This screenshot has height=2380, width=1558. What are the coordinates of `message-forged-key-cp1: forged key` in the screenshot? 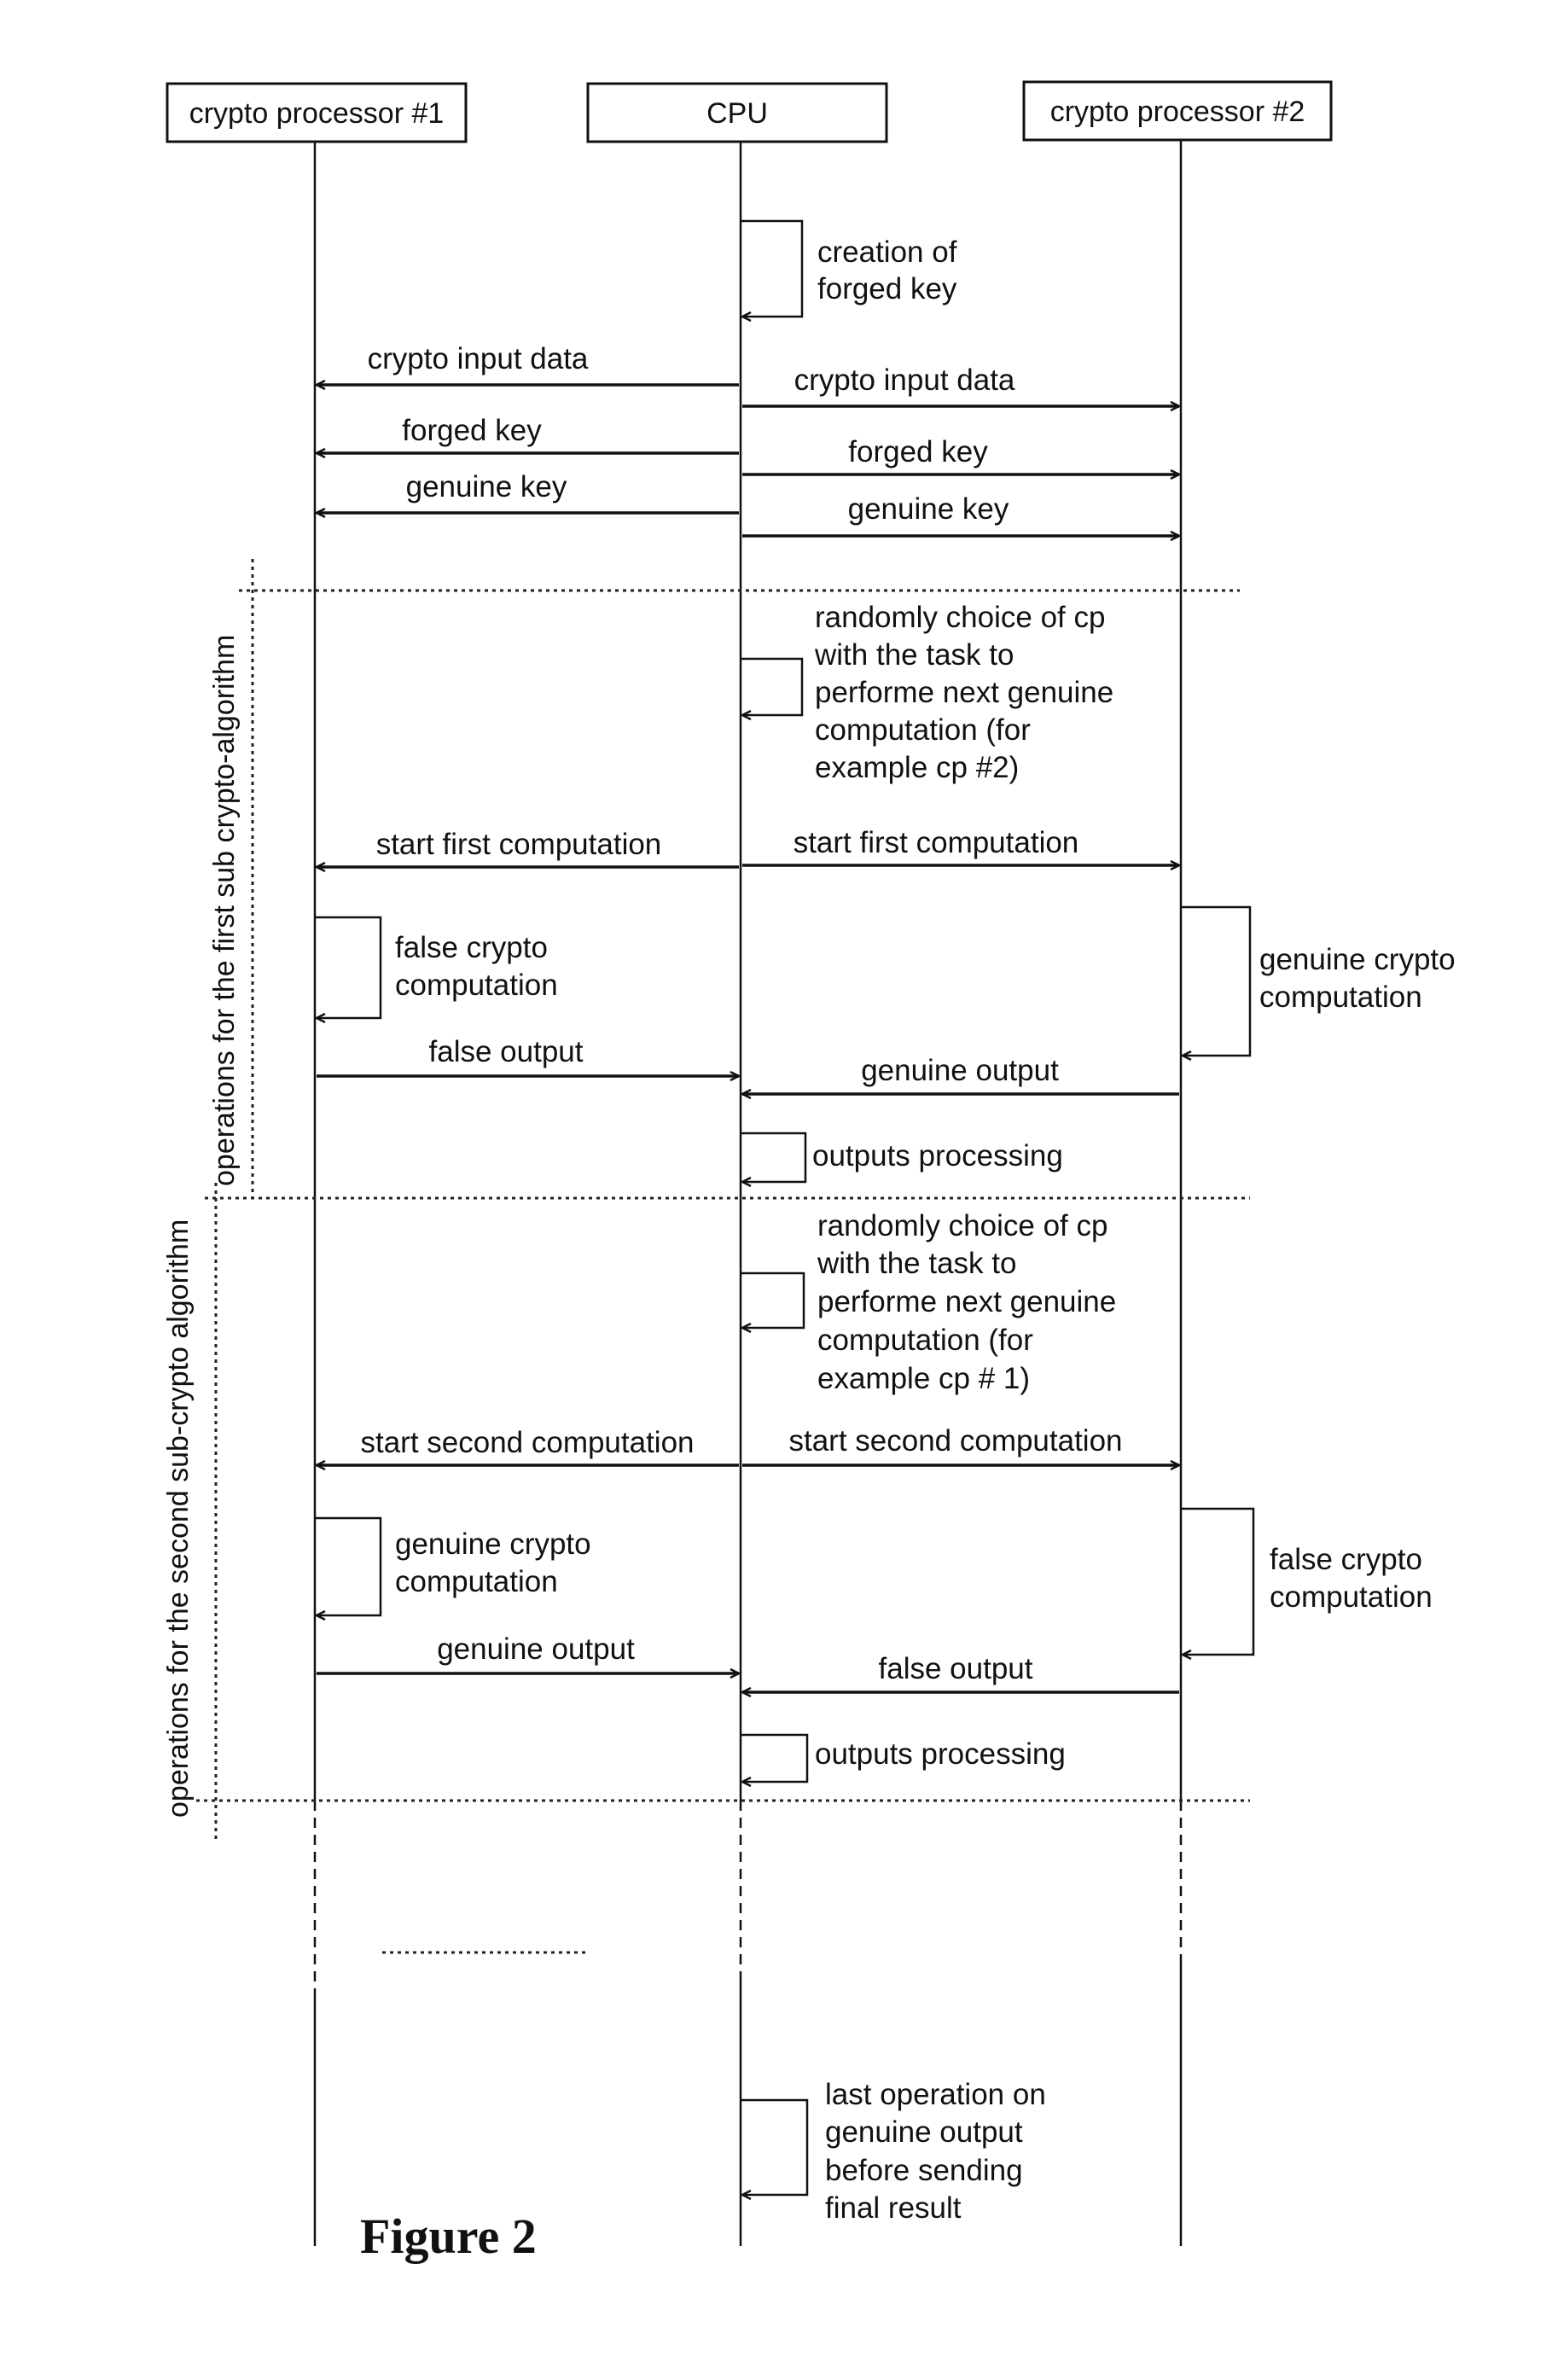 It's located at (528, 434).